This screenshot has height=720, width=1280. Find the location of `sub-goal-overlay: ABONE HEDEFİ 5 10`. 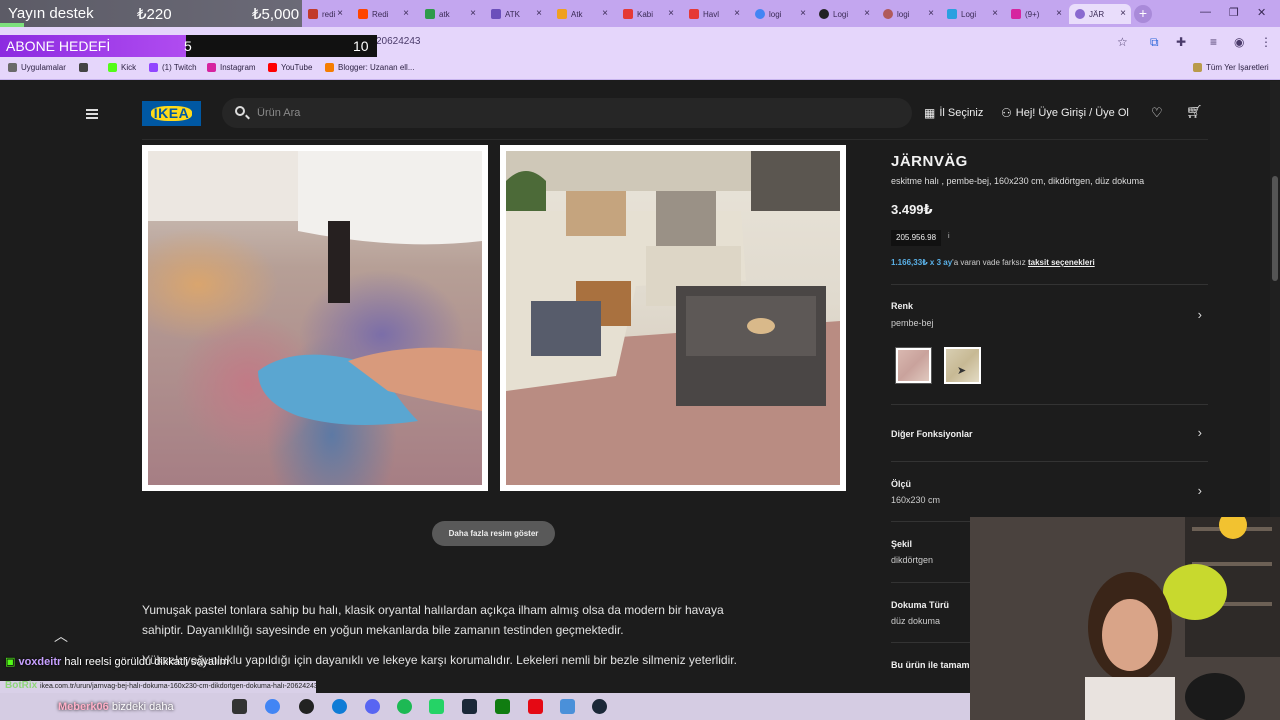

sub-goal-overlay: ABONE HEDEFİ 5 10 is located at coordinates (188, 46).